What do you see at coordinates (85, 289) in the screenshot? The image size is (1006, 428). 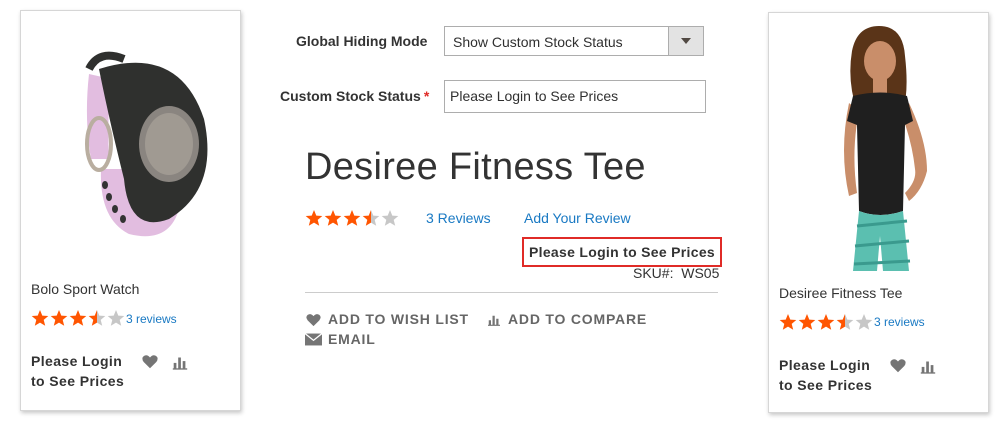 I see `product-name-link: Bolo Sport Watch` at bounding box center [85, 289].